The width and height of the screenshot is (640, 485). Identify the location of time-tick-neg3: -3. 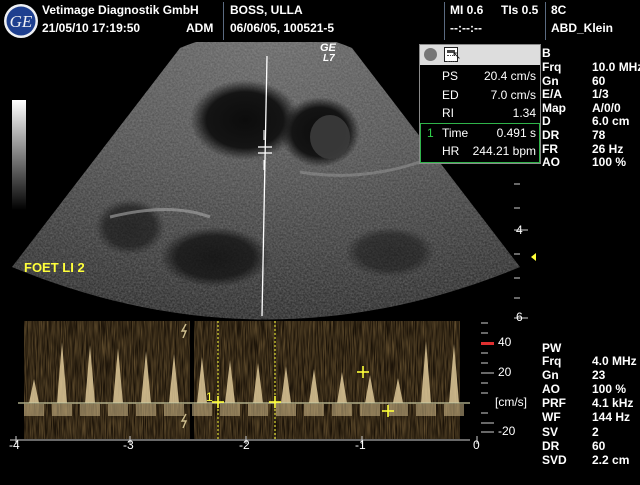
(128, 445).